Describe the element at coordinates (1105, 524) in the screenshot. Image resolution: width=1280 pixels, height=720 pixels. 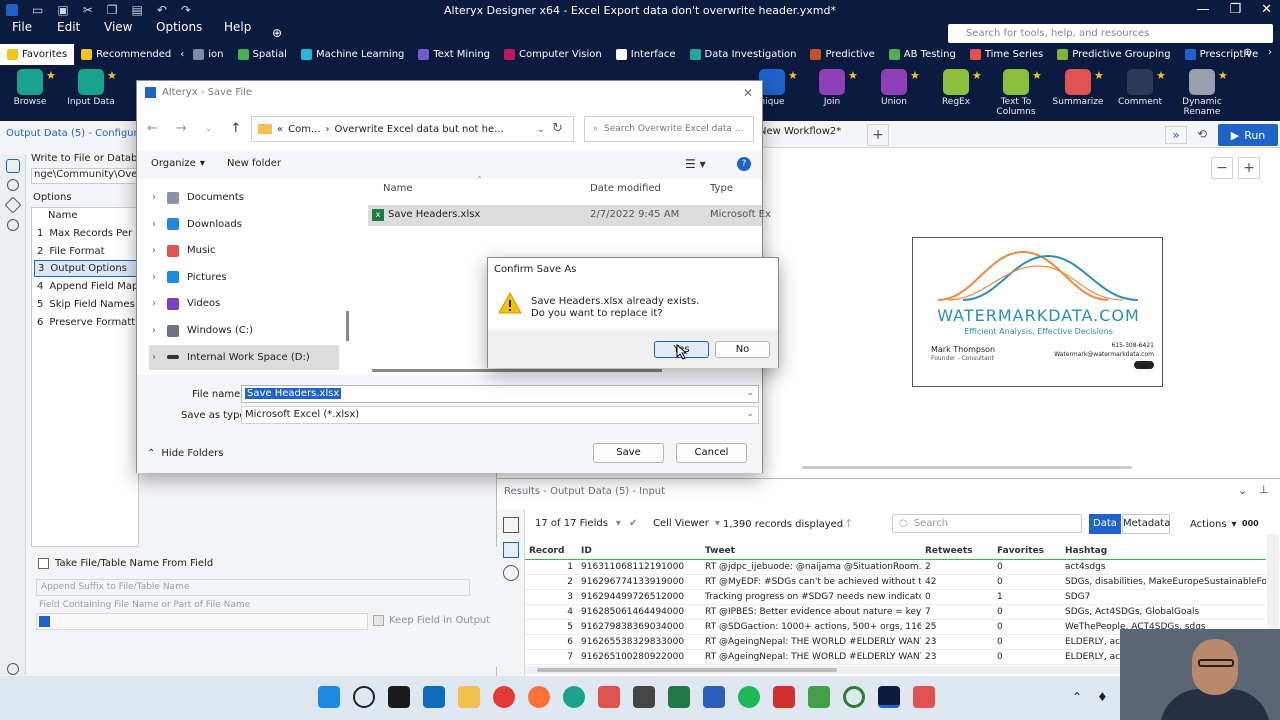
I see `data-tab-button: Data` at that location.